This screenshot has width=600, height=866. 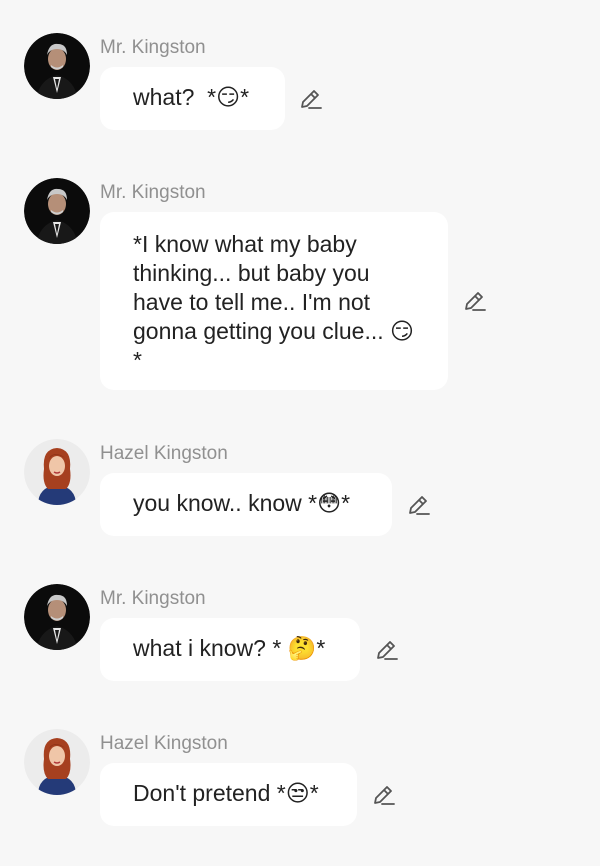 I want to click on message-bubble: you know.. know *😳*, so click(x=246, y=504).